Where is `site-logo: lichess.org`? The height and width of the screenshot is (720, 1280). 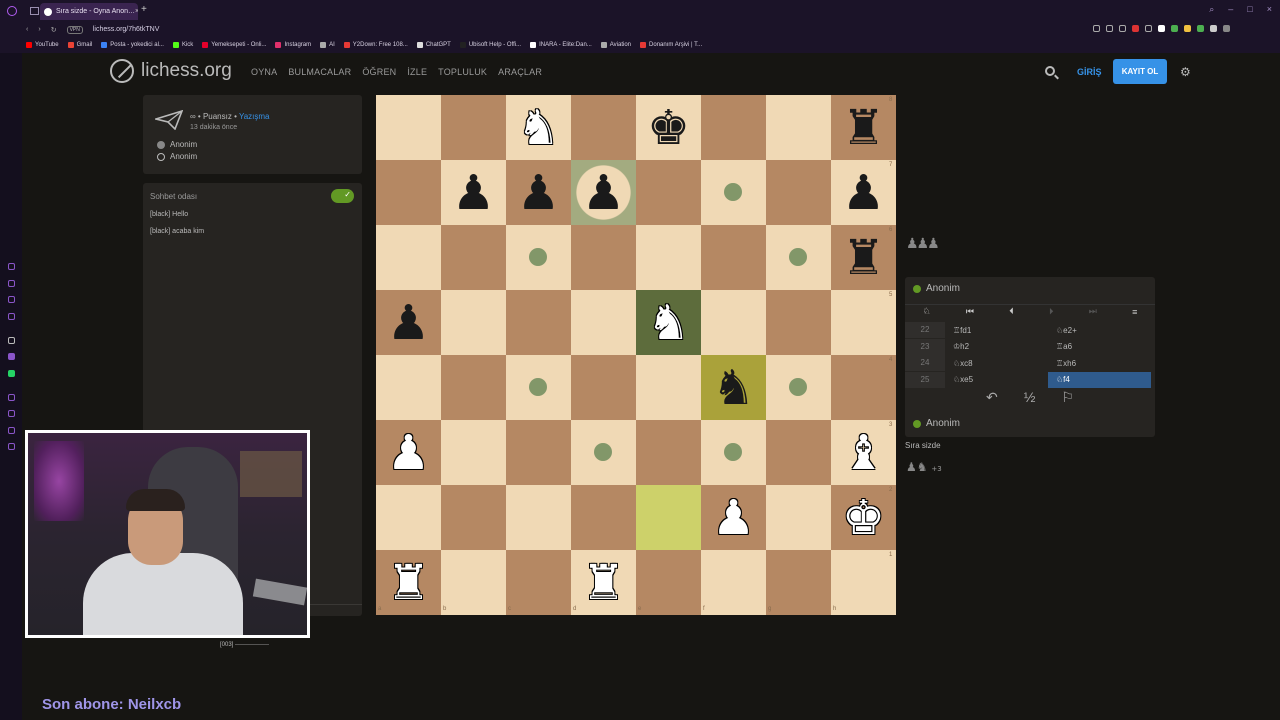 site-logo: lichess.org is located at coordinates (171, 71).